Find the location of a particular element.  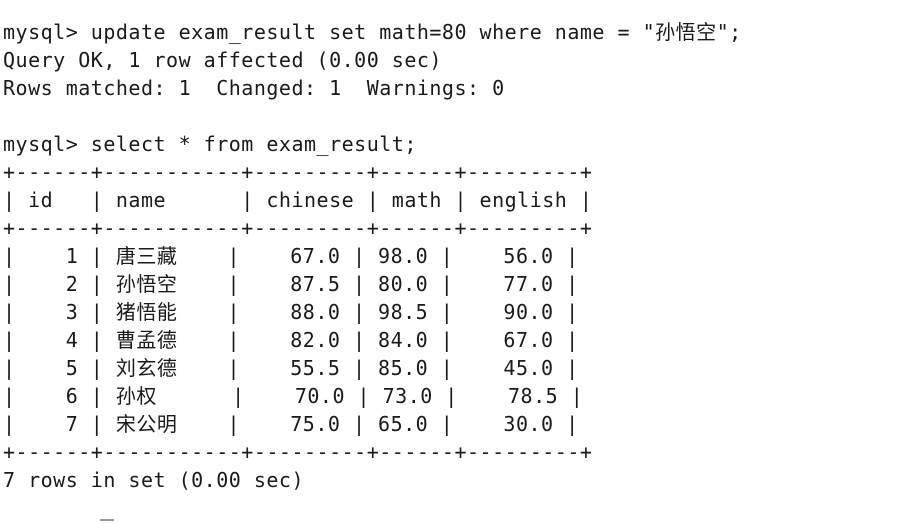

update-stats: Rows matched: 1 Changed: 1 Warnings: 0 is located at coordinates (254, 88).